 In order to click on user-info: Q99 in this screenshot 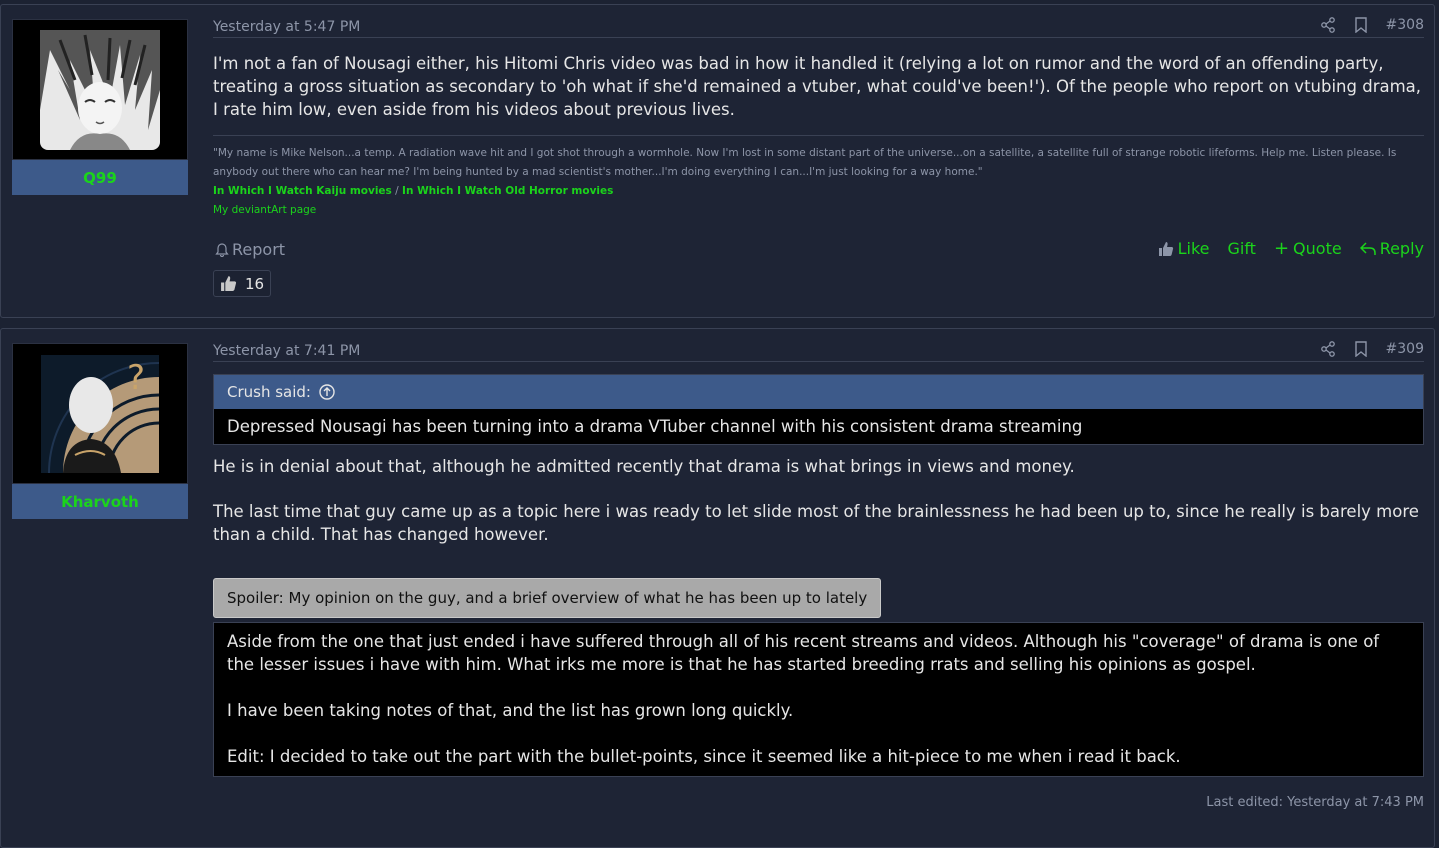, I will do `click(100, 107)`.